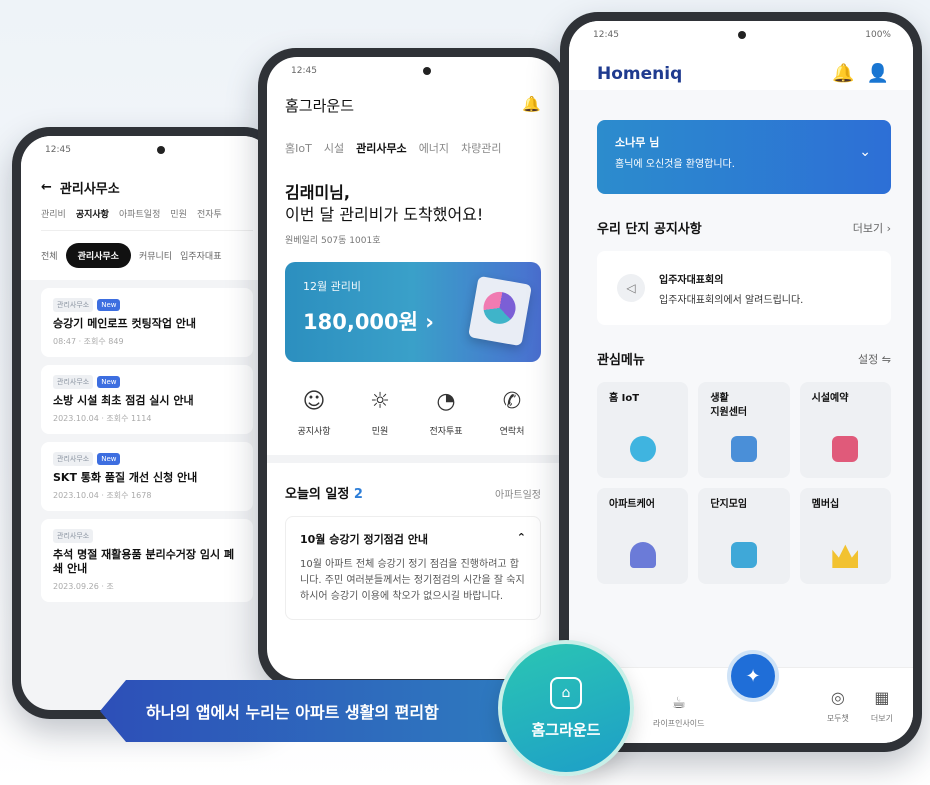  Describe the element at coordinates (46, 187) in the screenshot. I see `back-arrow-icon: ←` at that location.